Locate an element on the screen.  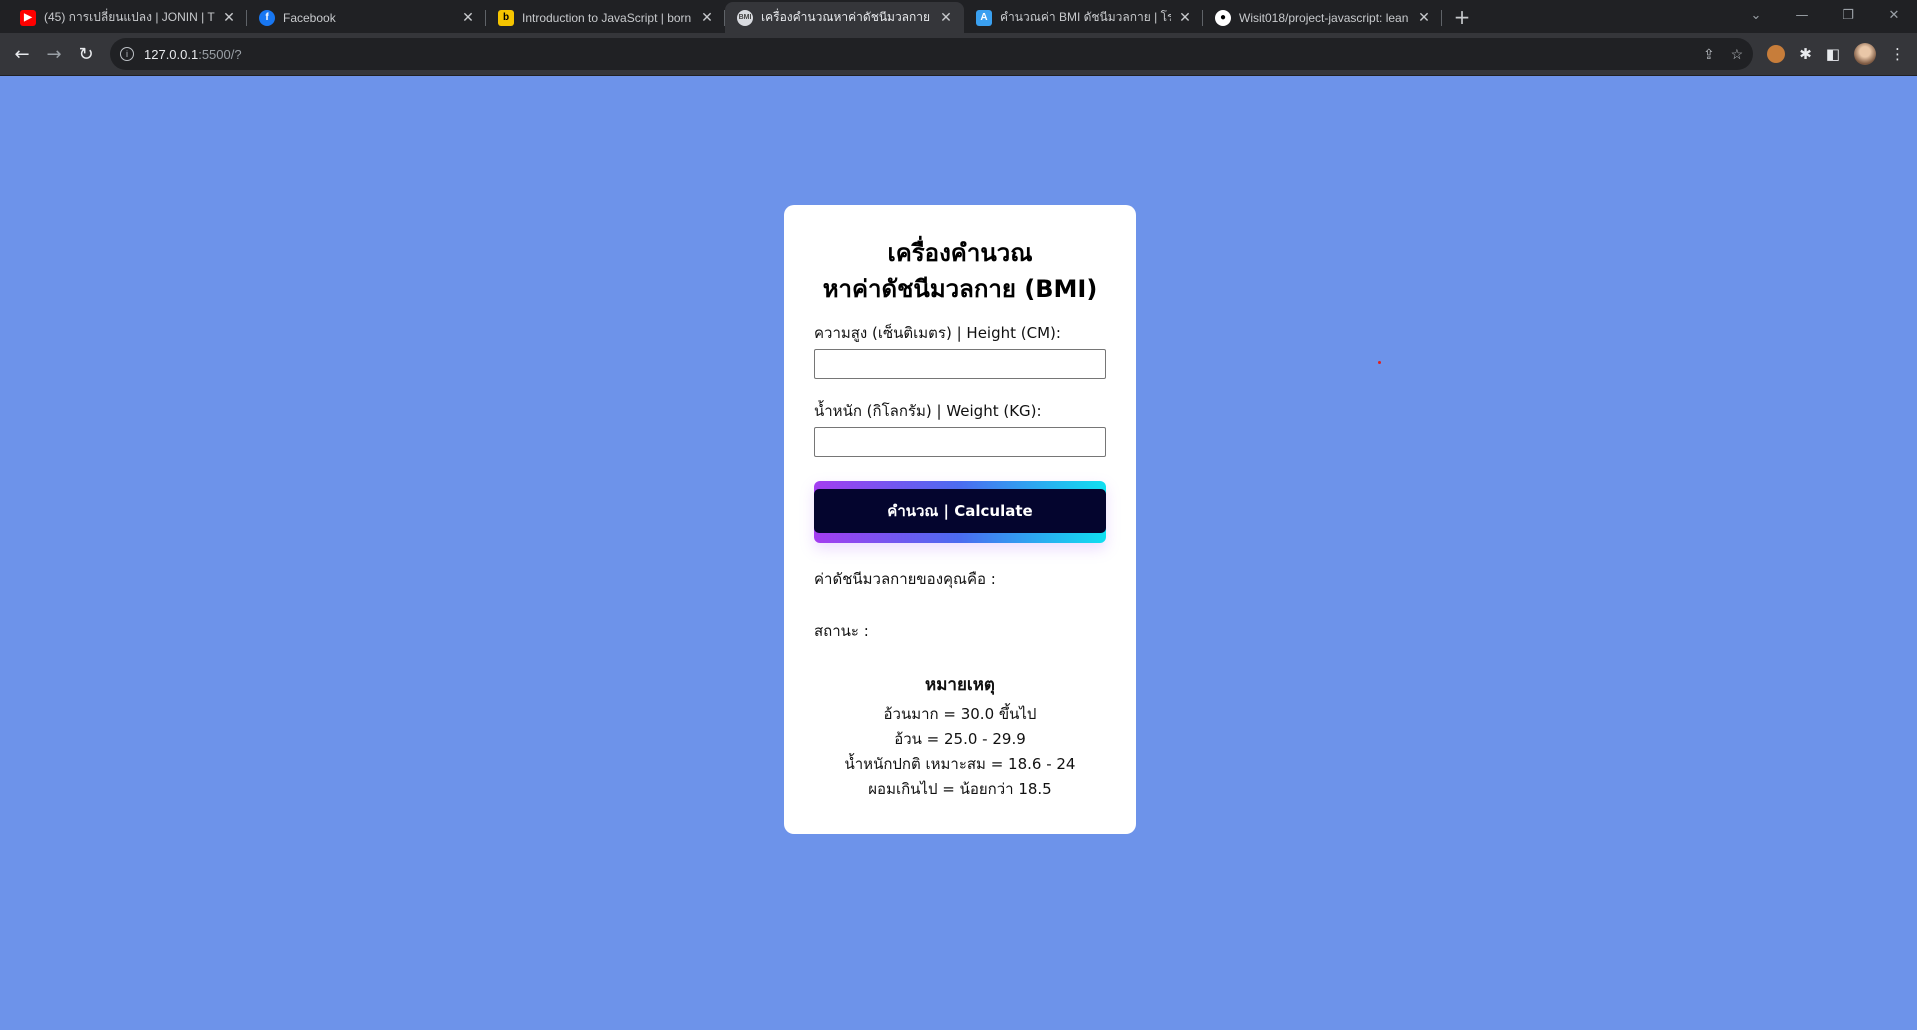
tab-2: b Introduction to JavaScript | born ✕ is located at coordinates (605, 17).